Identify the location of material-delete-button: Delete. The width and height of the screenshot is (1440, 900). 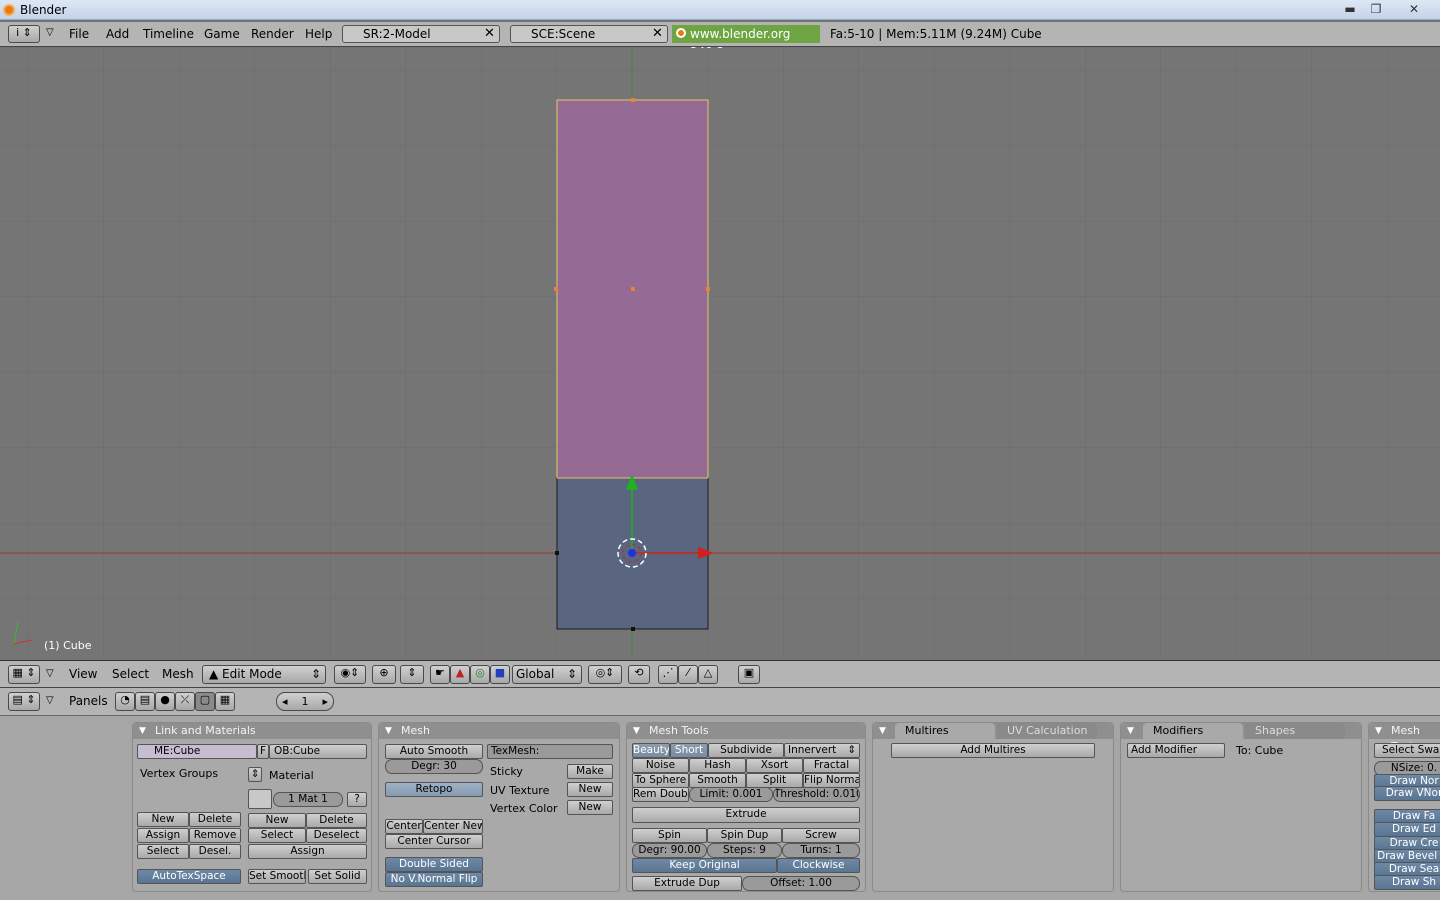
(336, 820).